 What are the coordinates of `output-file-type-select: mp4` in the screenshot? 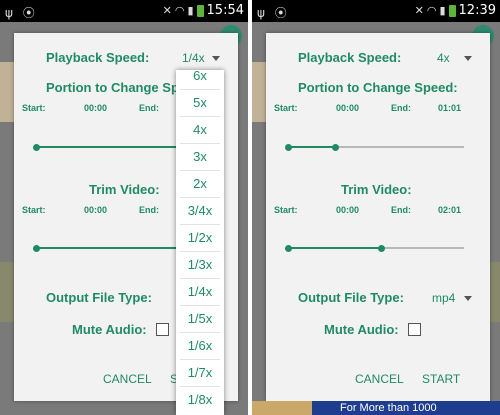 It's located at (443, 298).